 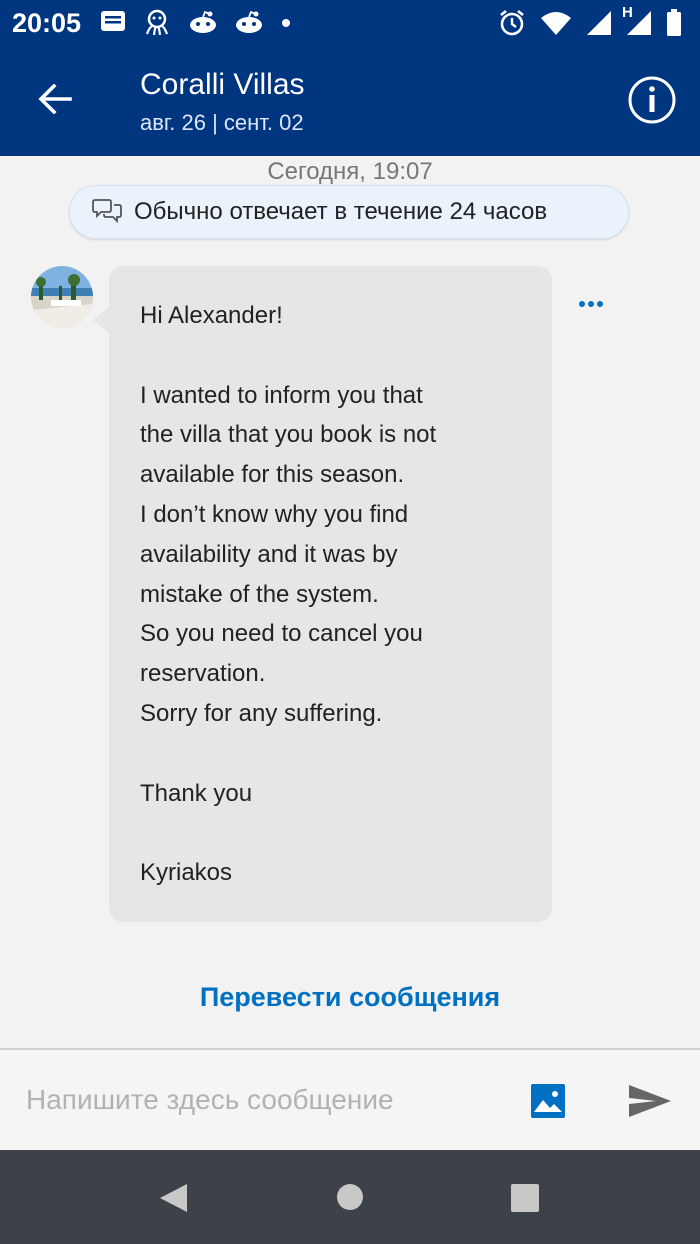 What do you see at coordinates (650, 1101) in the screenshot?
I see `send-button` at bounding box center [650, 1101].